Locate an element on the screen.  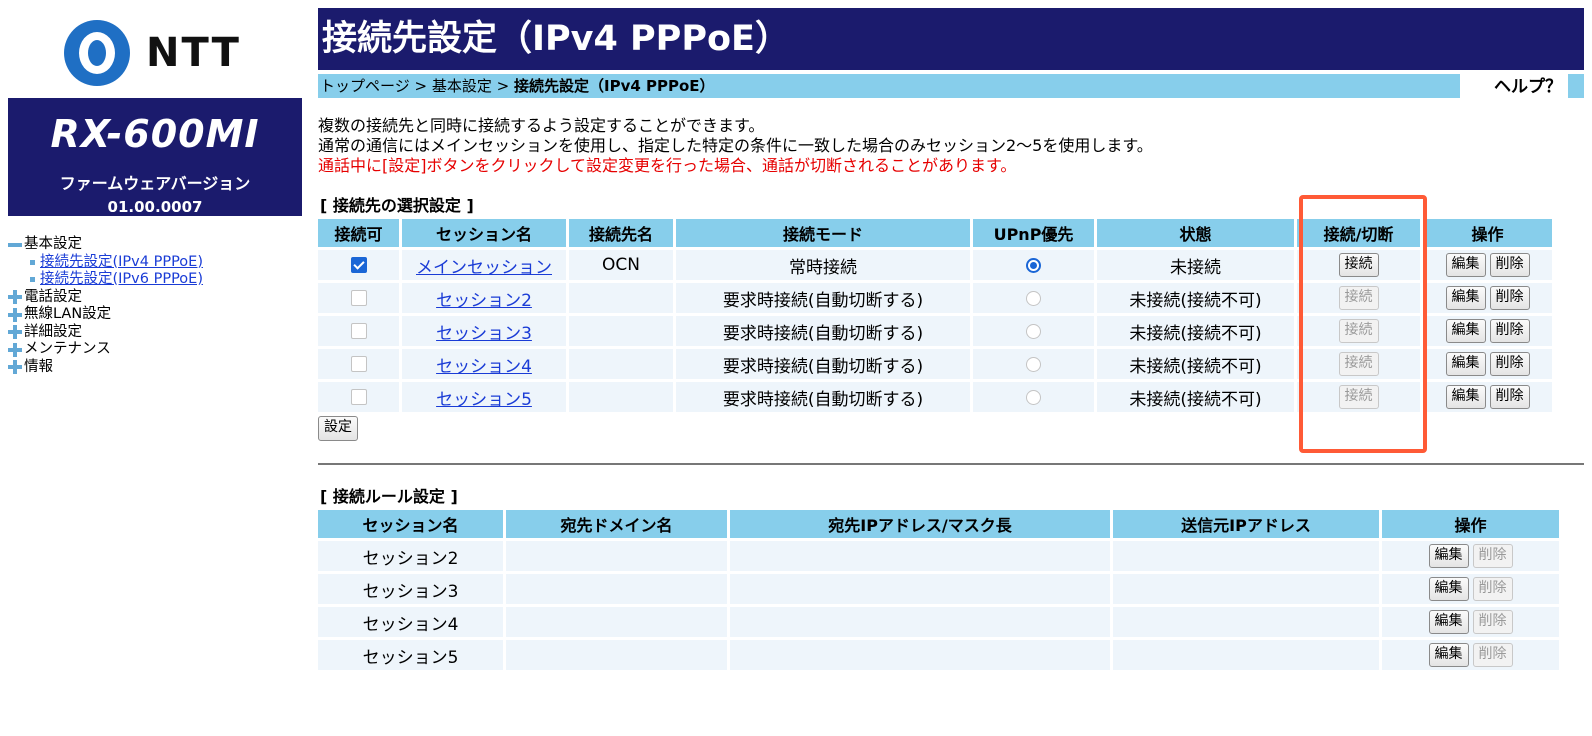
session-link: セッション4 is located at coordinates (484, 367).